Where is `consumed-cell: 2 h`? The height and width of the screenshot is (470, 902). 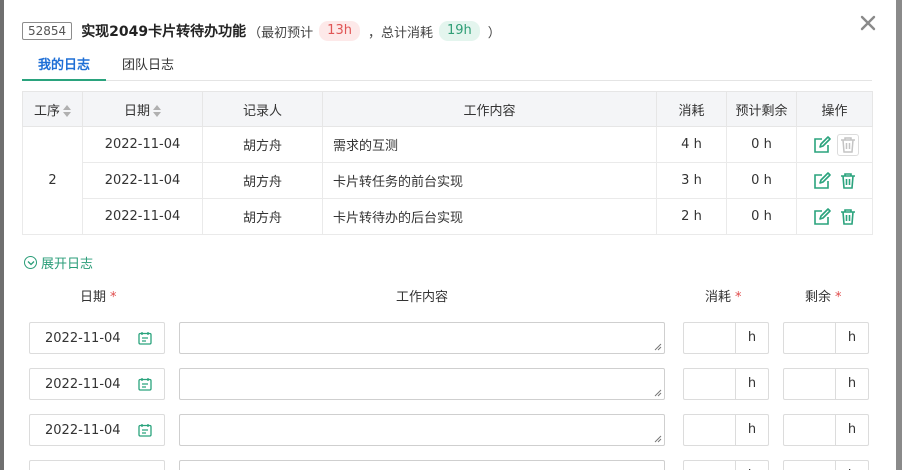 consumed-cell: 2 h is located at coordinates (691, 216).